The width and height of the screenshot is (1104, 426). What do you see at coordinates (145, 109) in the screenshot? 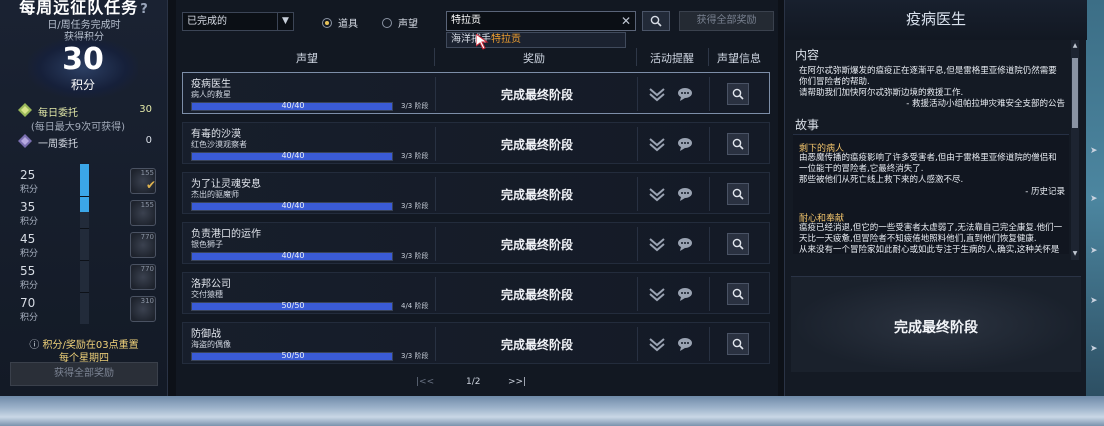
I see `daily-value: 30` at bounding box center [145, 109].